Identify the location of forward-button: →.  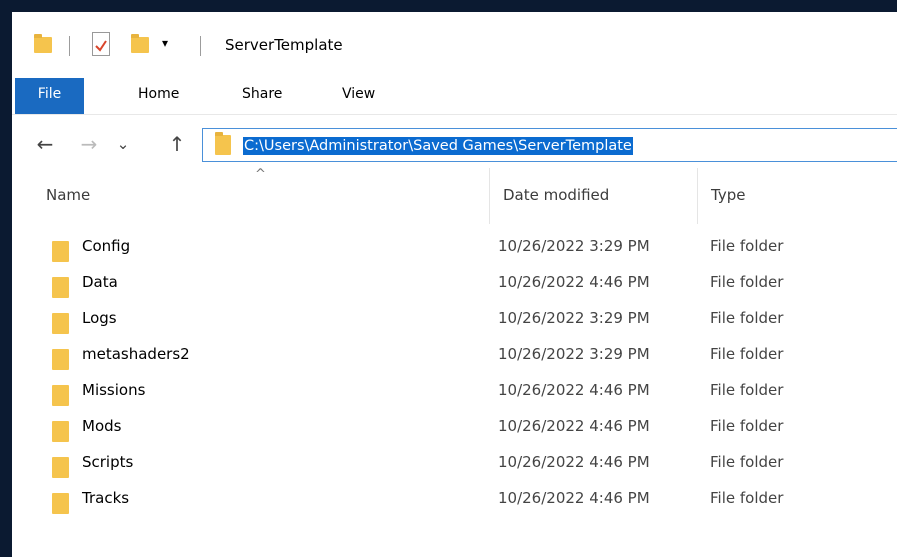
(89, 144).